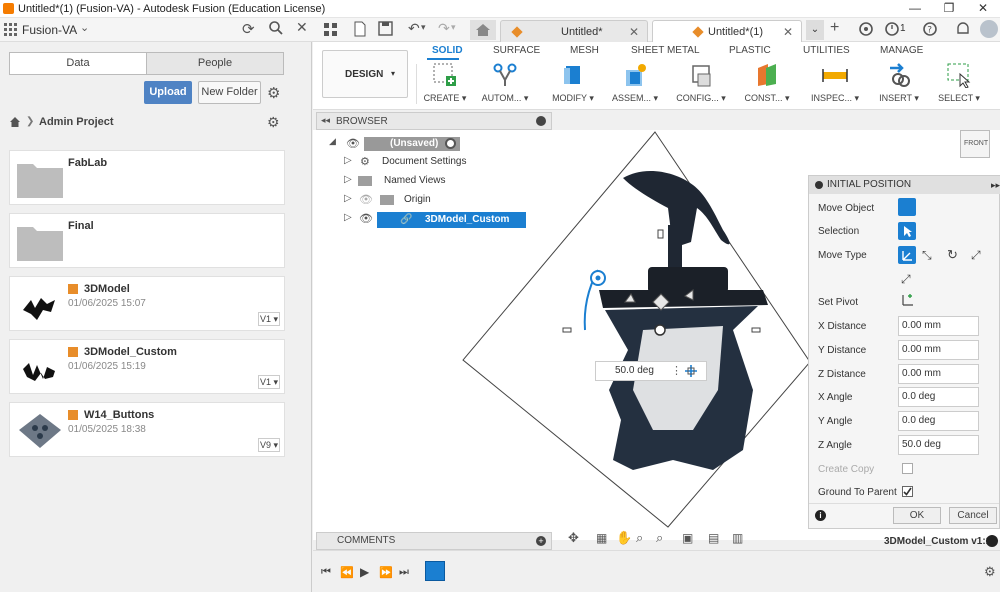 The image size is (1000, 592). What do you see at coordinates (229, 92) in the screenshot?
I see `new-folder-button: New Folder` at bounding box center [229, 92].